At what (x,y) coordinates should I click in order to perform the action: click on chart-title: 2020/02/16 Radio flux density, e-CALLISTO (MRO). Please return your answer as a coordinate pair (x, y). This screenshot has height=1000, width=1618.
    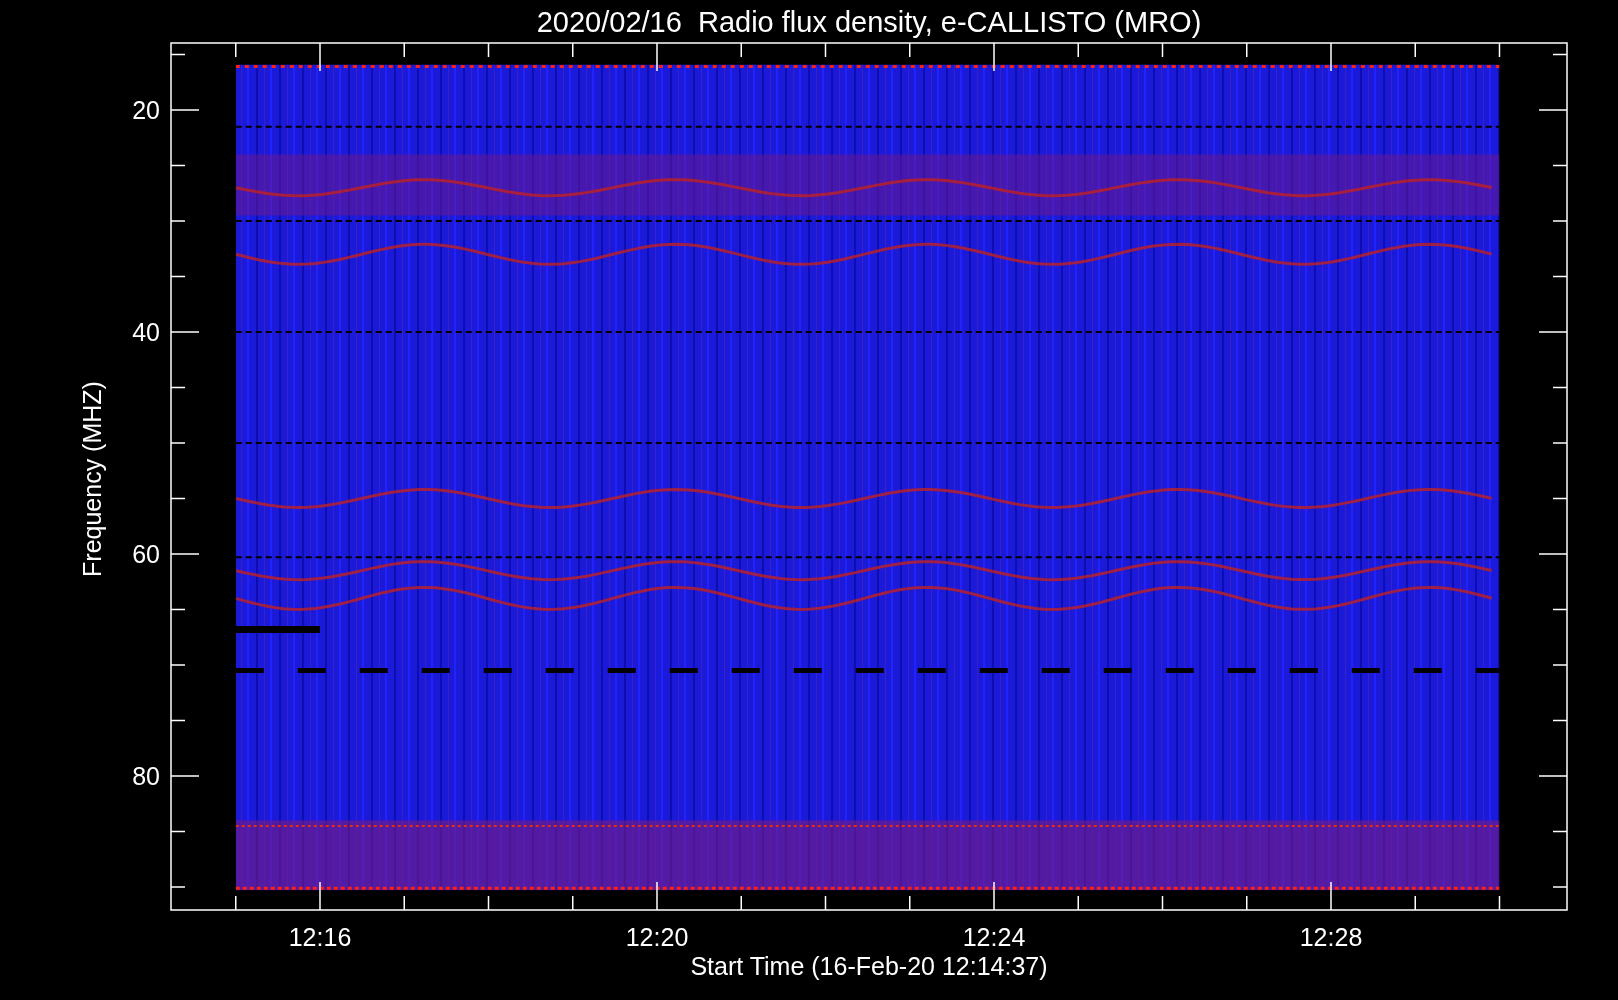
    Looking at the image, I should click on (869, 22).